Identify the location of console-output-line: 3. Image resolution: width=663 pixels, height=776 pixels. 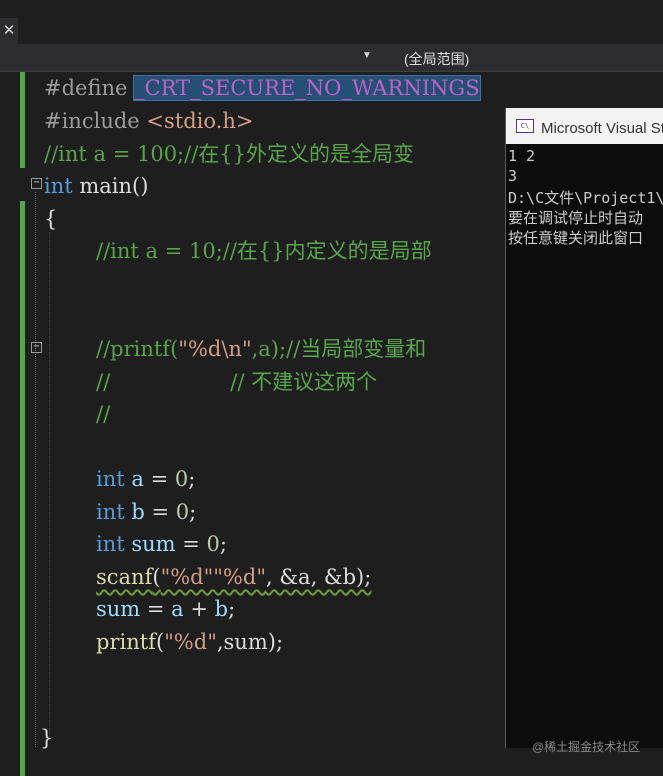
(513, 176).